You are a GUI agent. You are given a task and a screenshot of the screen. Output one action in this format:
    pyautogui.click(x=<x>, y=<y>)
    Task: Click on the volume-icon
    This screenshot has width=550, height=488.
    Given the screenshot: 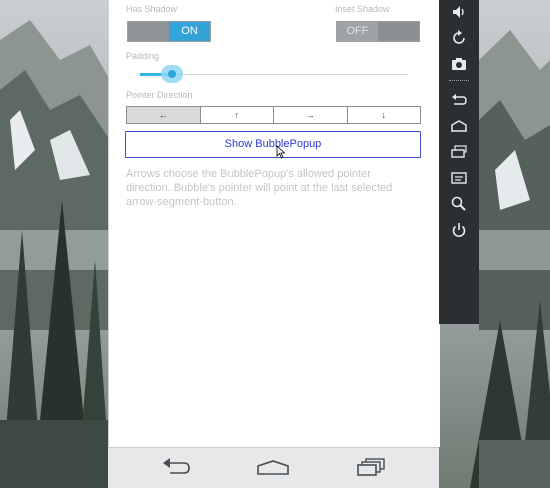 What is the action you would take?
    pyautogui.click(x=459, y=12)
    